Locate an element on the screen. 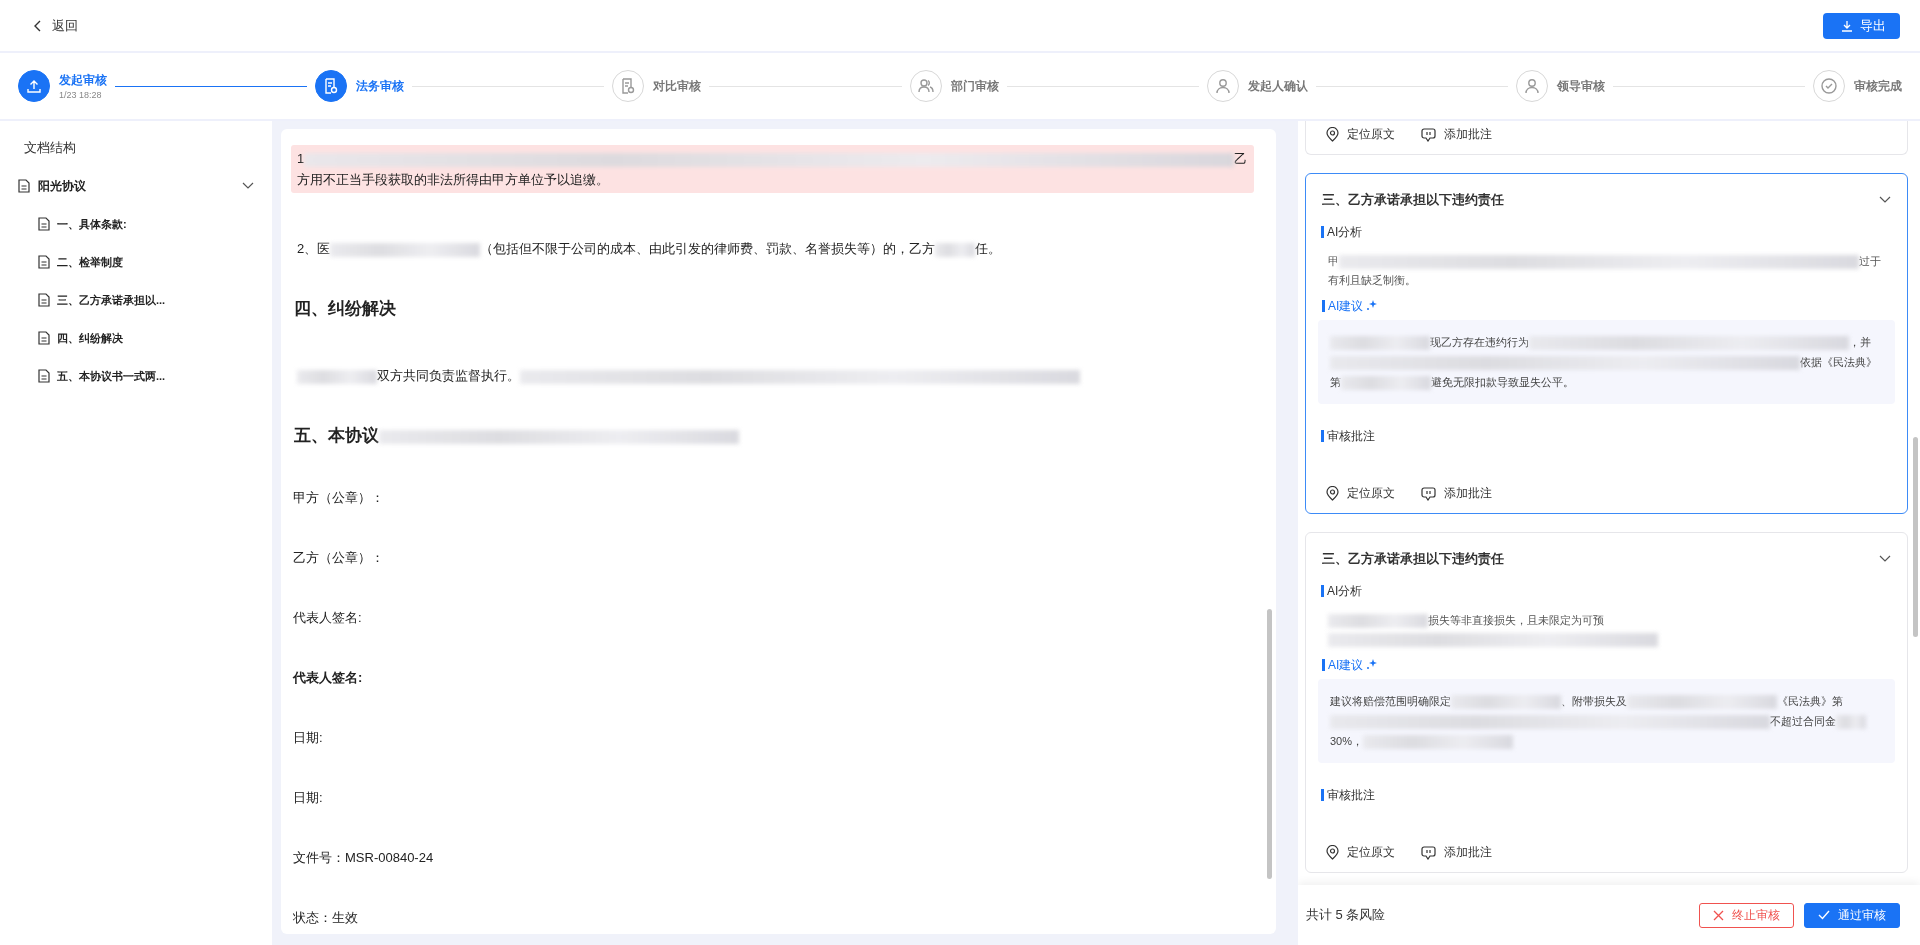 This screenshot has height=945, width=1920. back-link: 返回 is located at coordinates (55, 25).